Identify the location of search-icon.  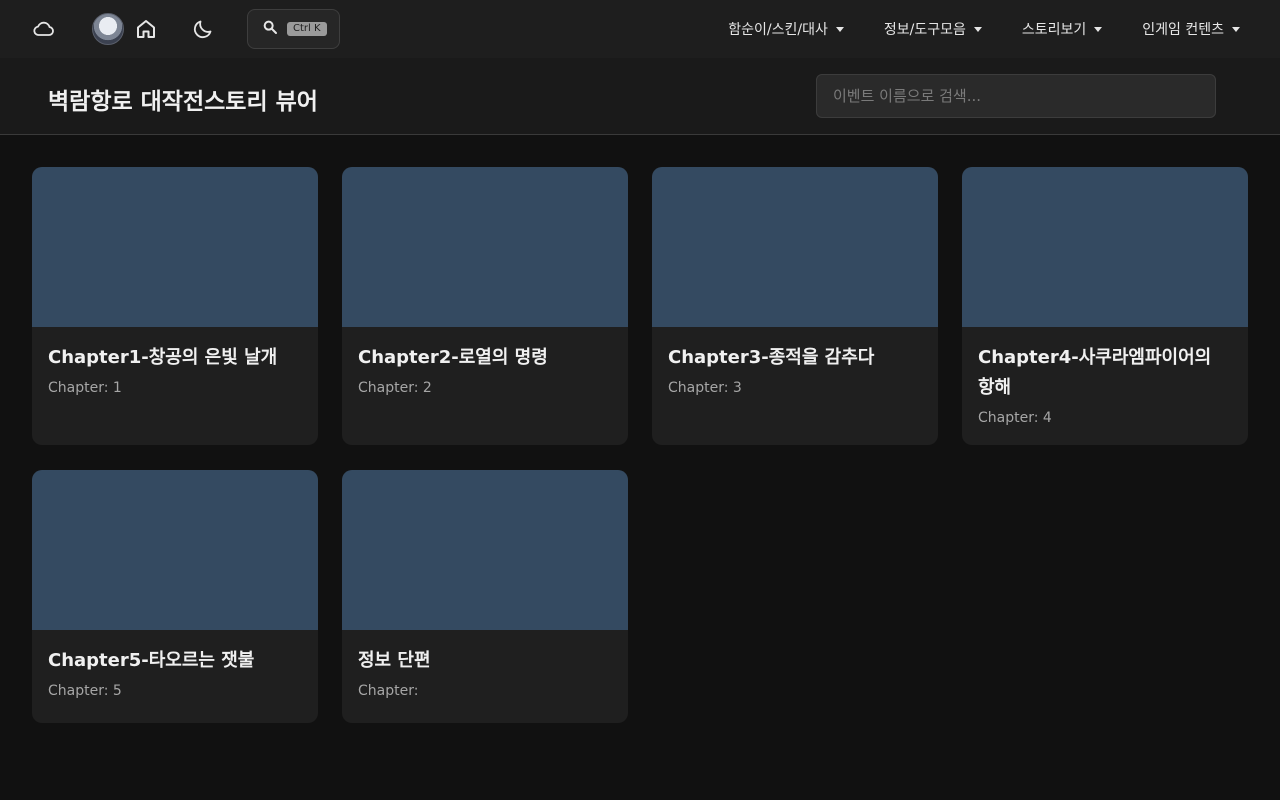
(270, 29).